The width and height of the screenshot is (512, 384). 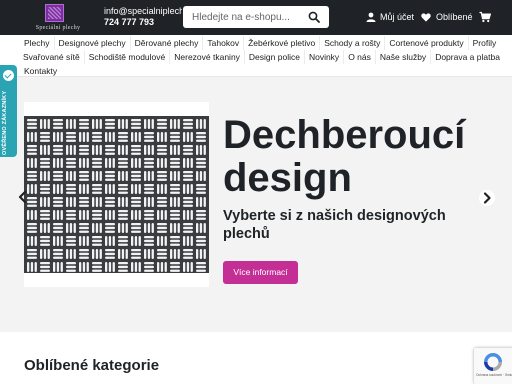 What do you see at coordinates (37, 43) in the screenshot?
I see `nav-item: Plechy` at bounding box center [37, 43].